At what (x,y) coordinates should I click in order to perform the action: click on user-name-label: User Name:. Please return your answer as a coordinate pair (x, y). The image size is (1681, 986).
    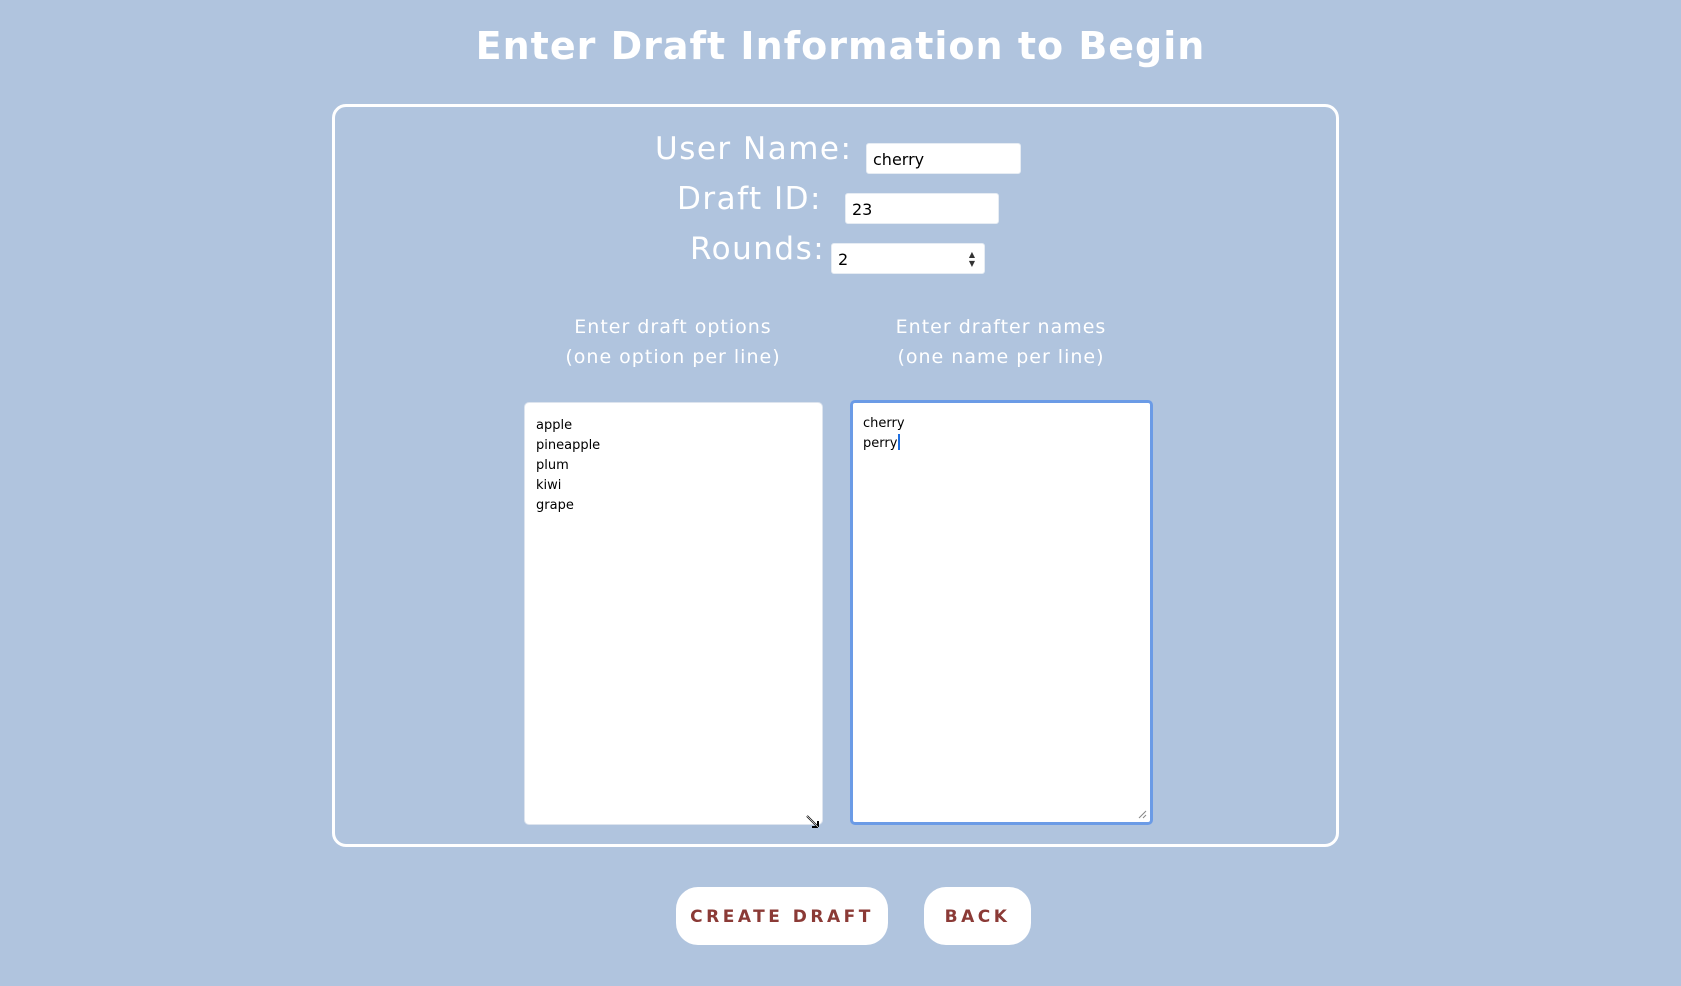
    Looking at the image, I should click on (754, 149).